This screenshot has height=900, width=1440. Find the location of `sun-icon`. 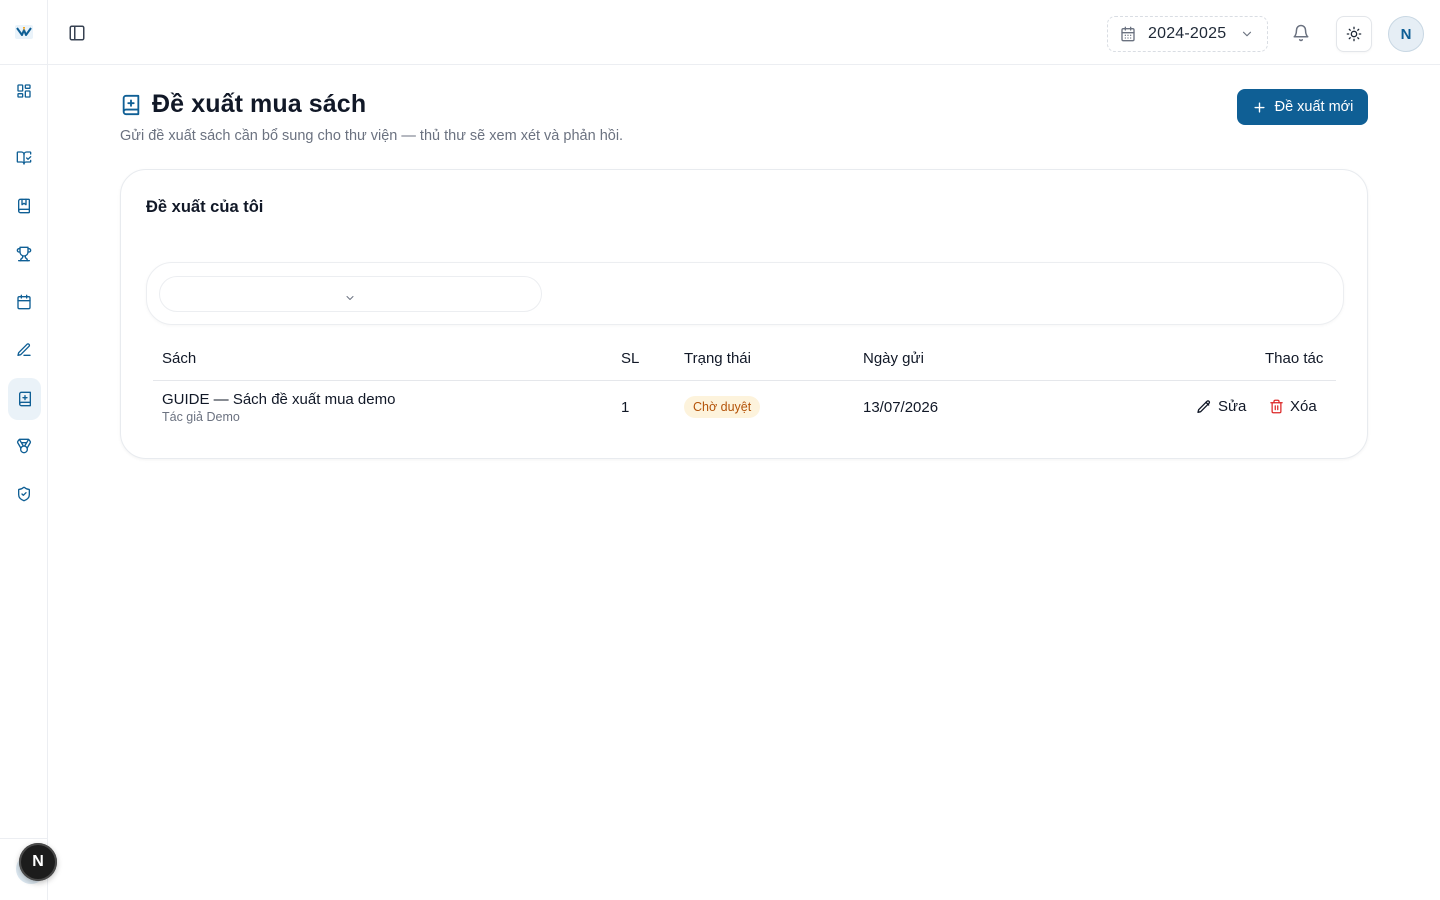

sun-icon is located at coordinates (1354, 34).